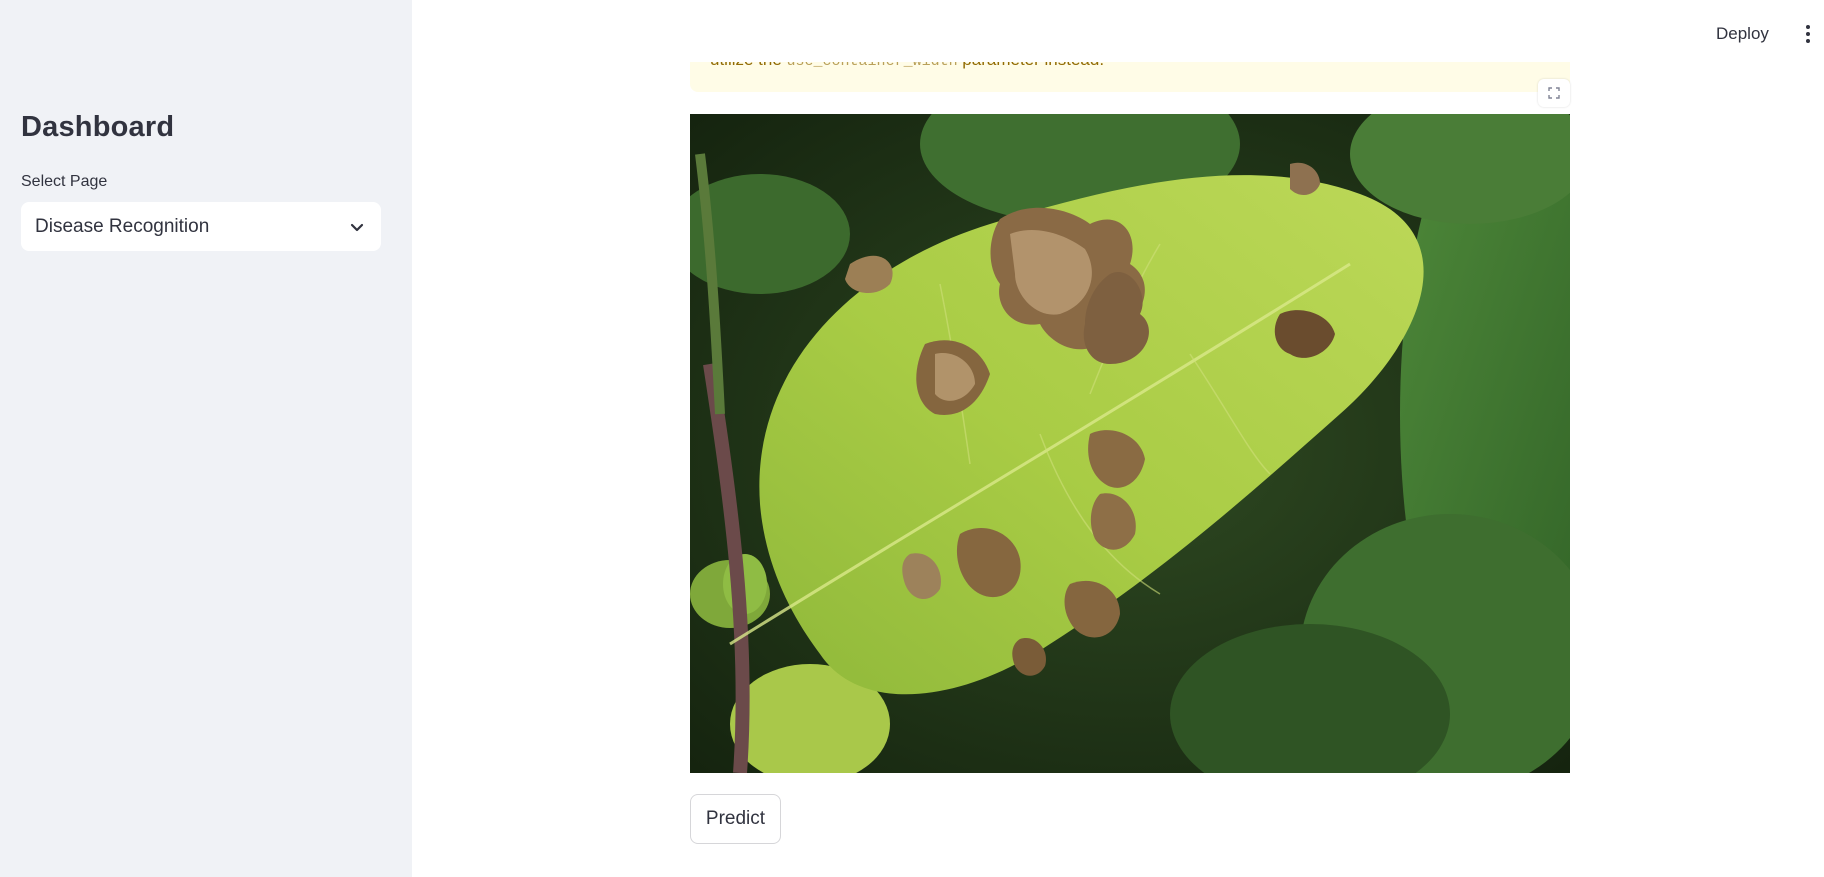 This screenshot has height=877, width=1824. Describe the element at coordinates (357, 227) in the screenshot. I see `chevron-down-icon` at that location.